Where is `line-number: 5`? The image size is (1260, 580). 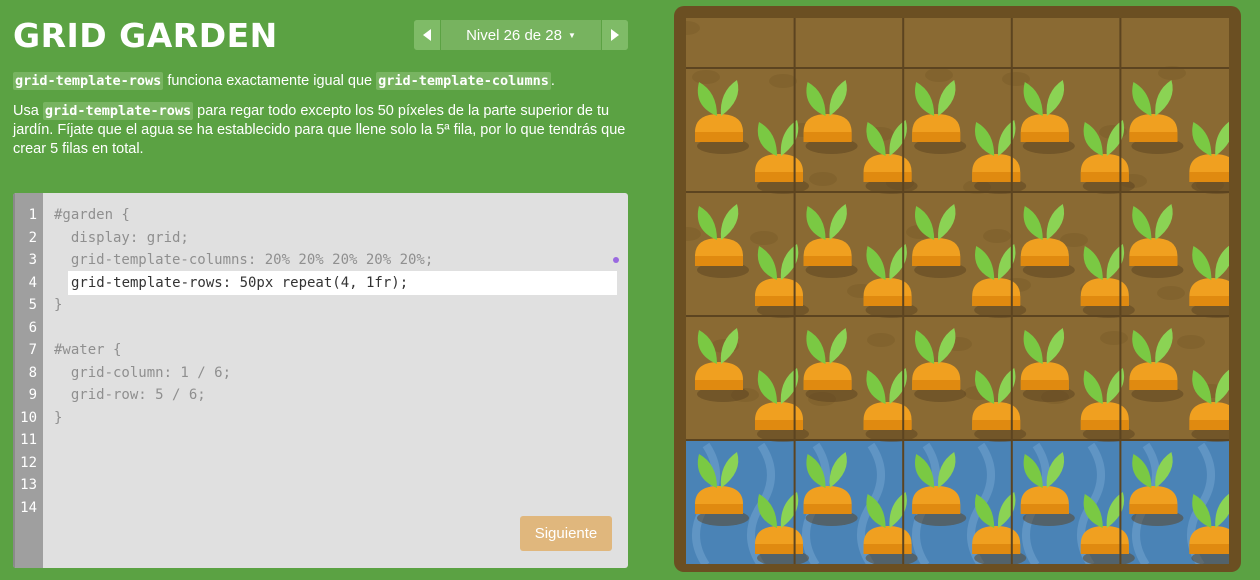
line-number: 5 is located at coordinates (32, 305).